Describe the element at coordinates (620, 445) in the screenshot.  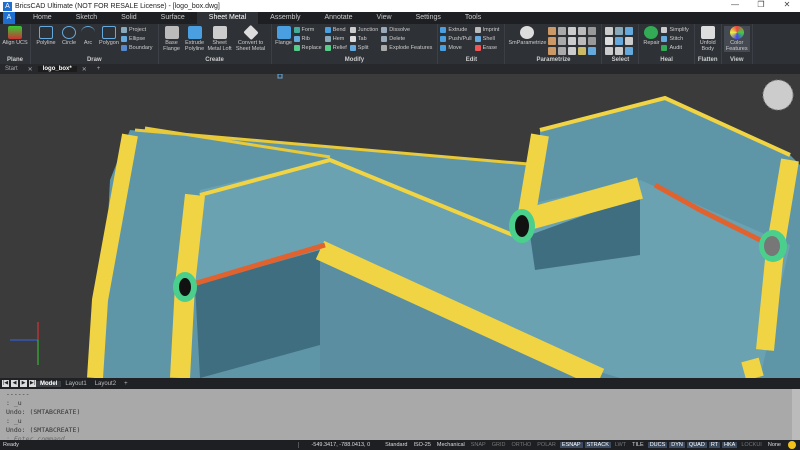
I see `status-toggle-lwt: LWT` at that location.